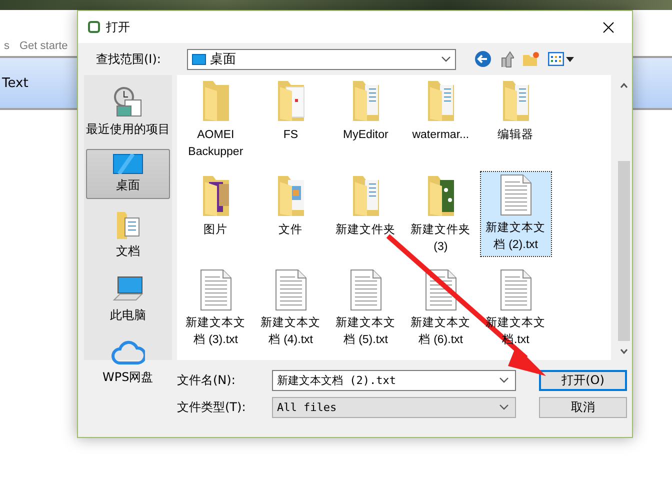 The width and height of the screenshot is (672, 492). I want to click on file-item: 新建文件夹, so click(365, 205).